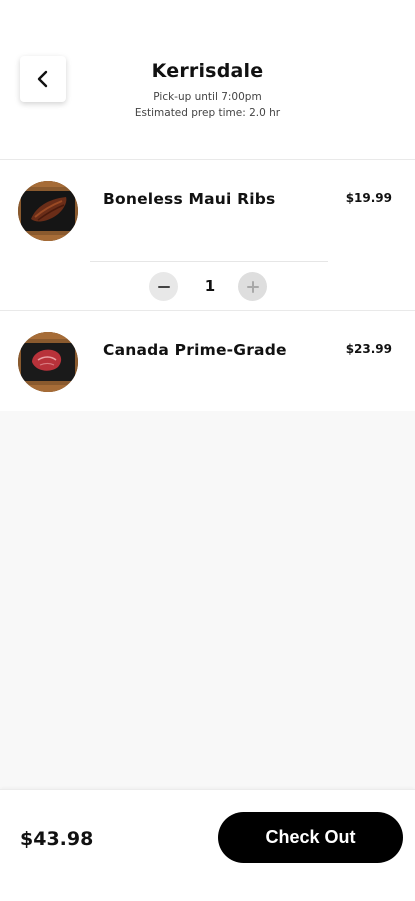  What do you see at coordinates (195, 350) in the screenshot?
I see `item-name: Canada Prime-Grade` at bounding box center [195, 350].